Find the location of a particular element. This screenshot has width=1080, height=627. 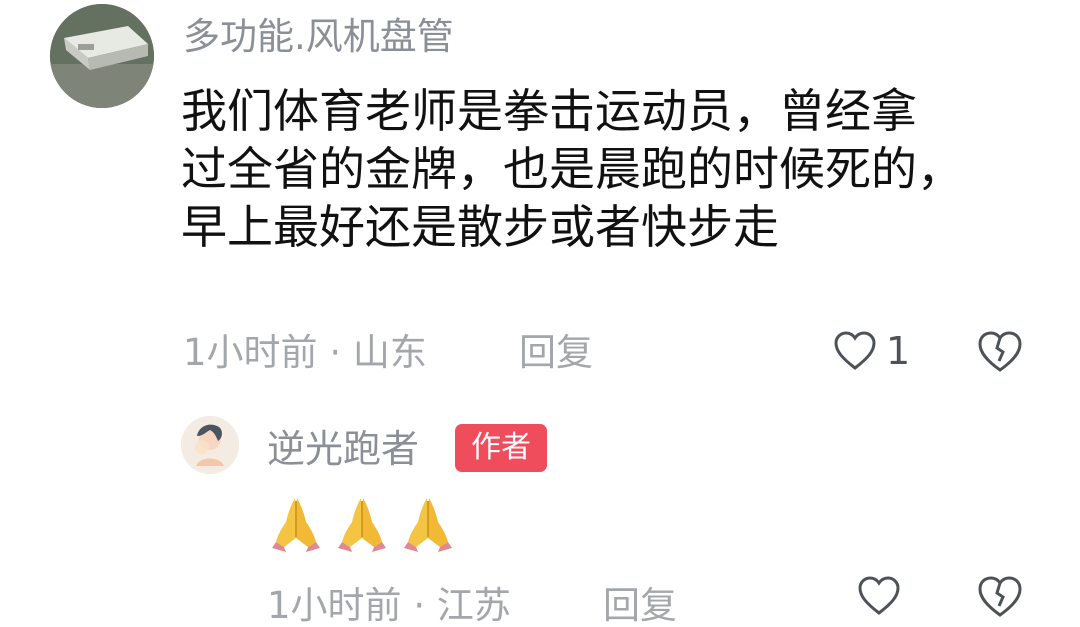

avatar-image-icon is located at coordinates (210, 445).